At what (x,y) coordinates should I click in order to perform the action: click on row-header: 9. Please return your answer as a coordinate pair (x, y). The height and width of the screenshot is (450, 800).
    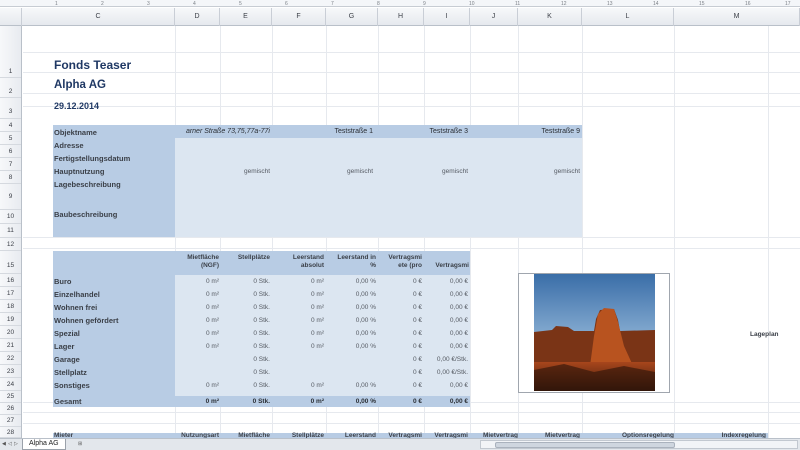
    Looking at the image, I should click on (10, 197).